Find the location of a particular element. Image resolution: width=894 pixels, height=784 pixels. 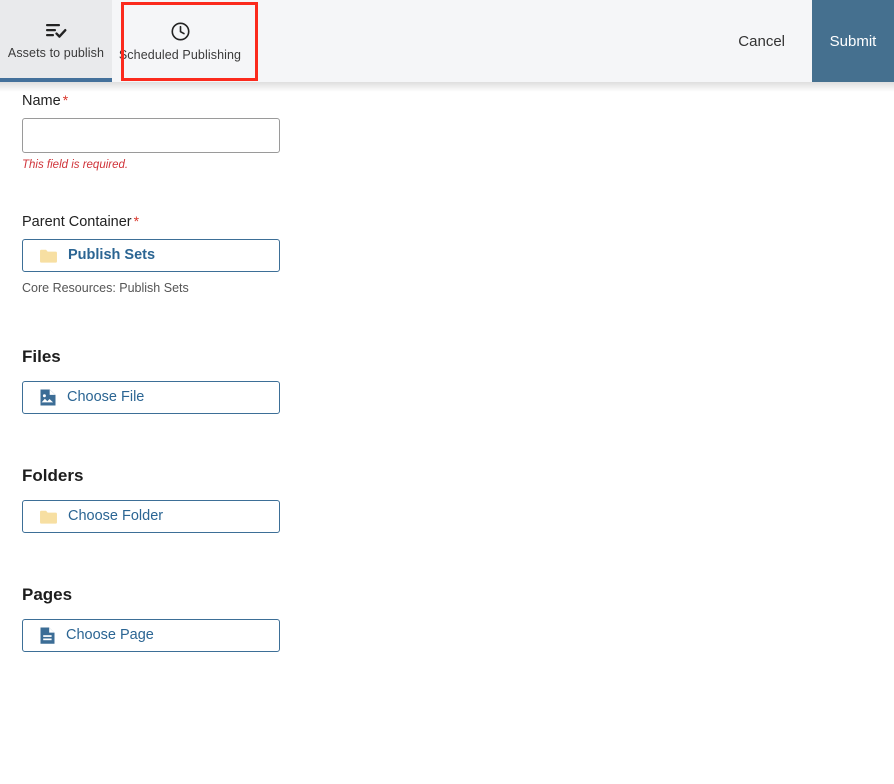

parent-container-helper-text: Core Resources: Publish Sets is located at coordinates (105, 288).